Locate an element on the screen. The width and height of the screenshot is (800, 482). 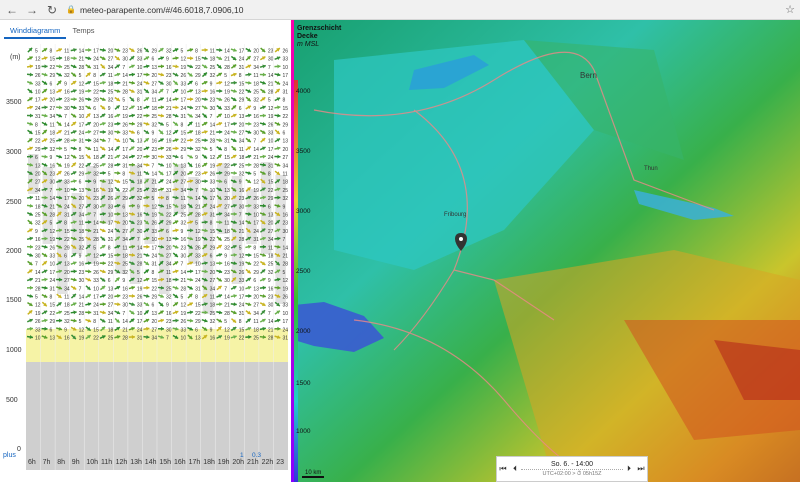
prev-frame-icon: ⏴ is located at coordinates (515, 469).